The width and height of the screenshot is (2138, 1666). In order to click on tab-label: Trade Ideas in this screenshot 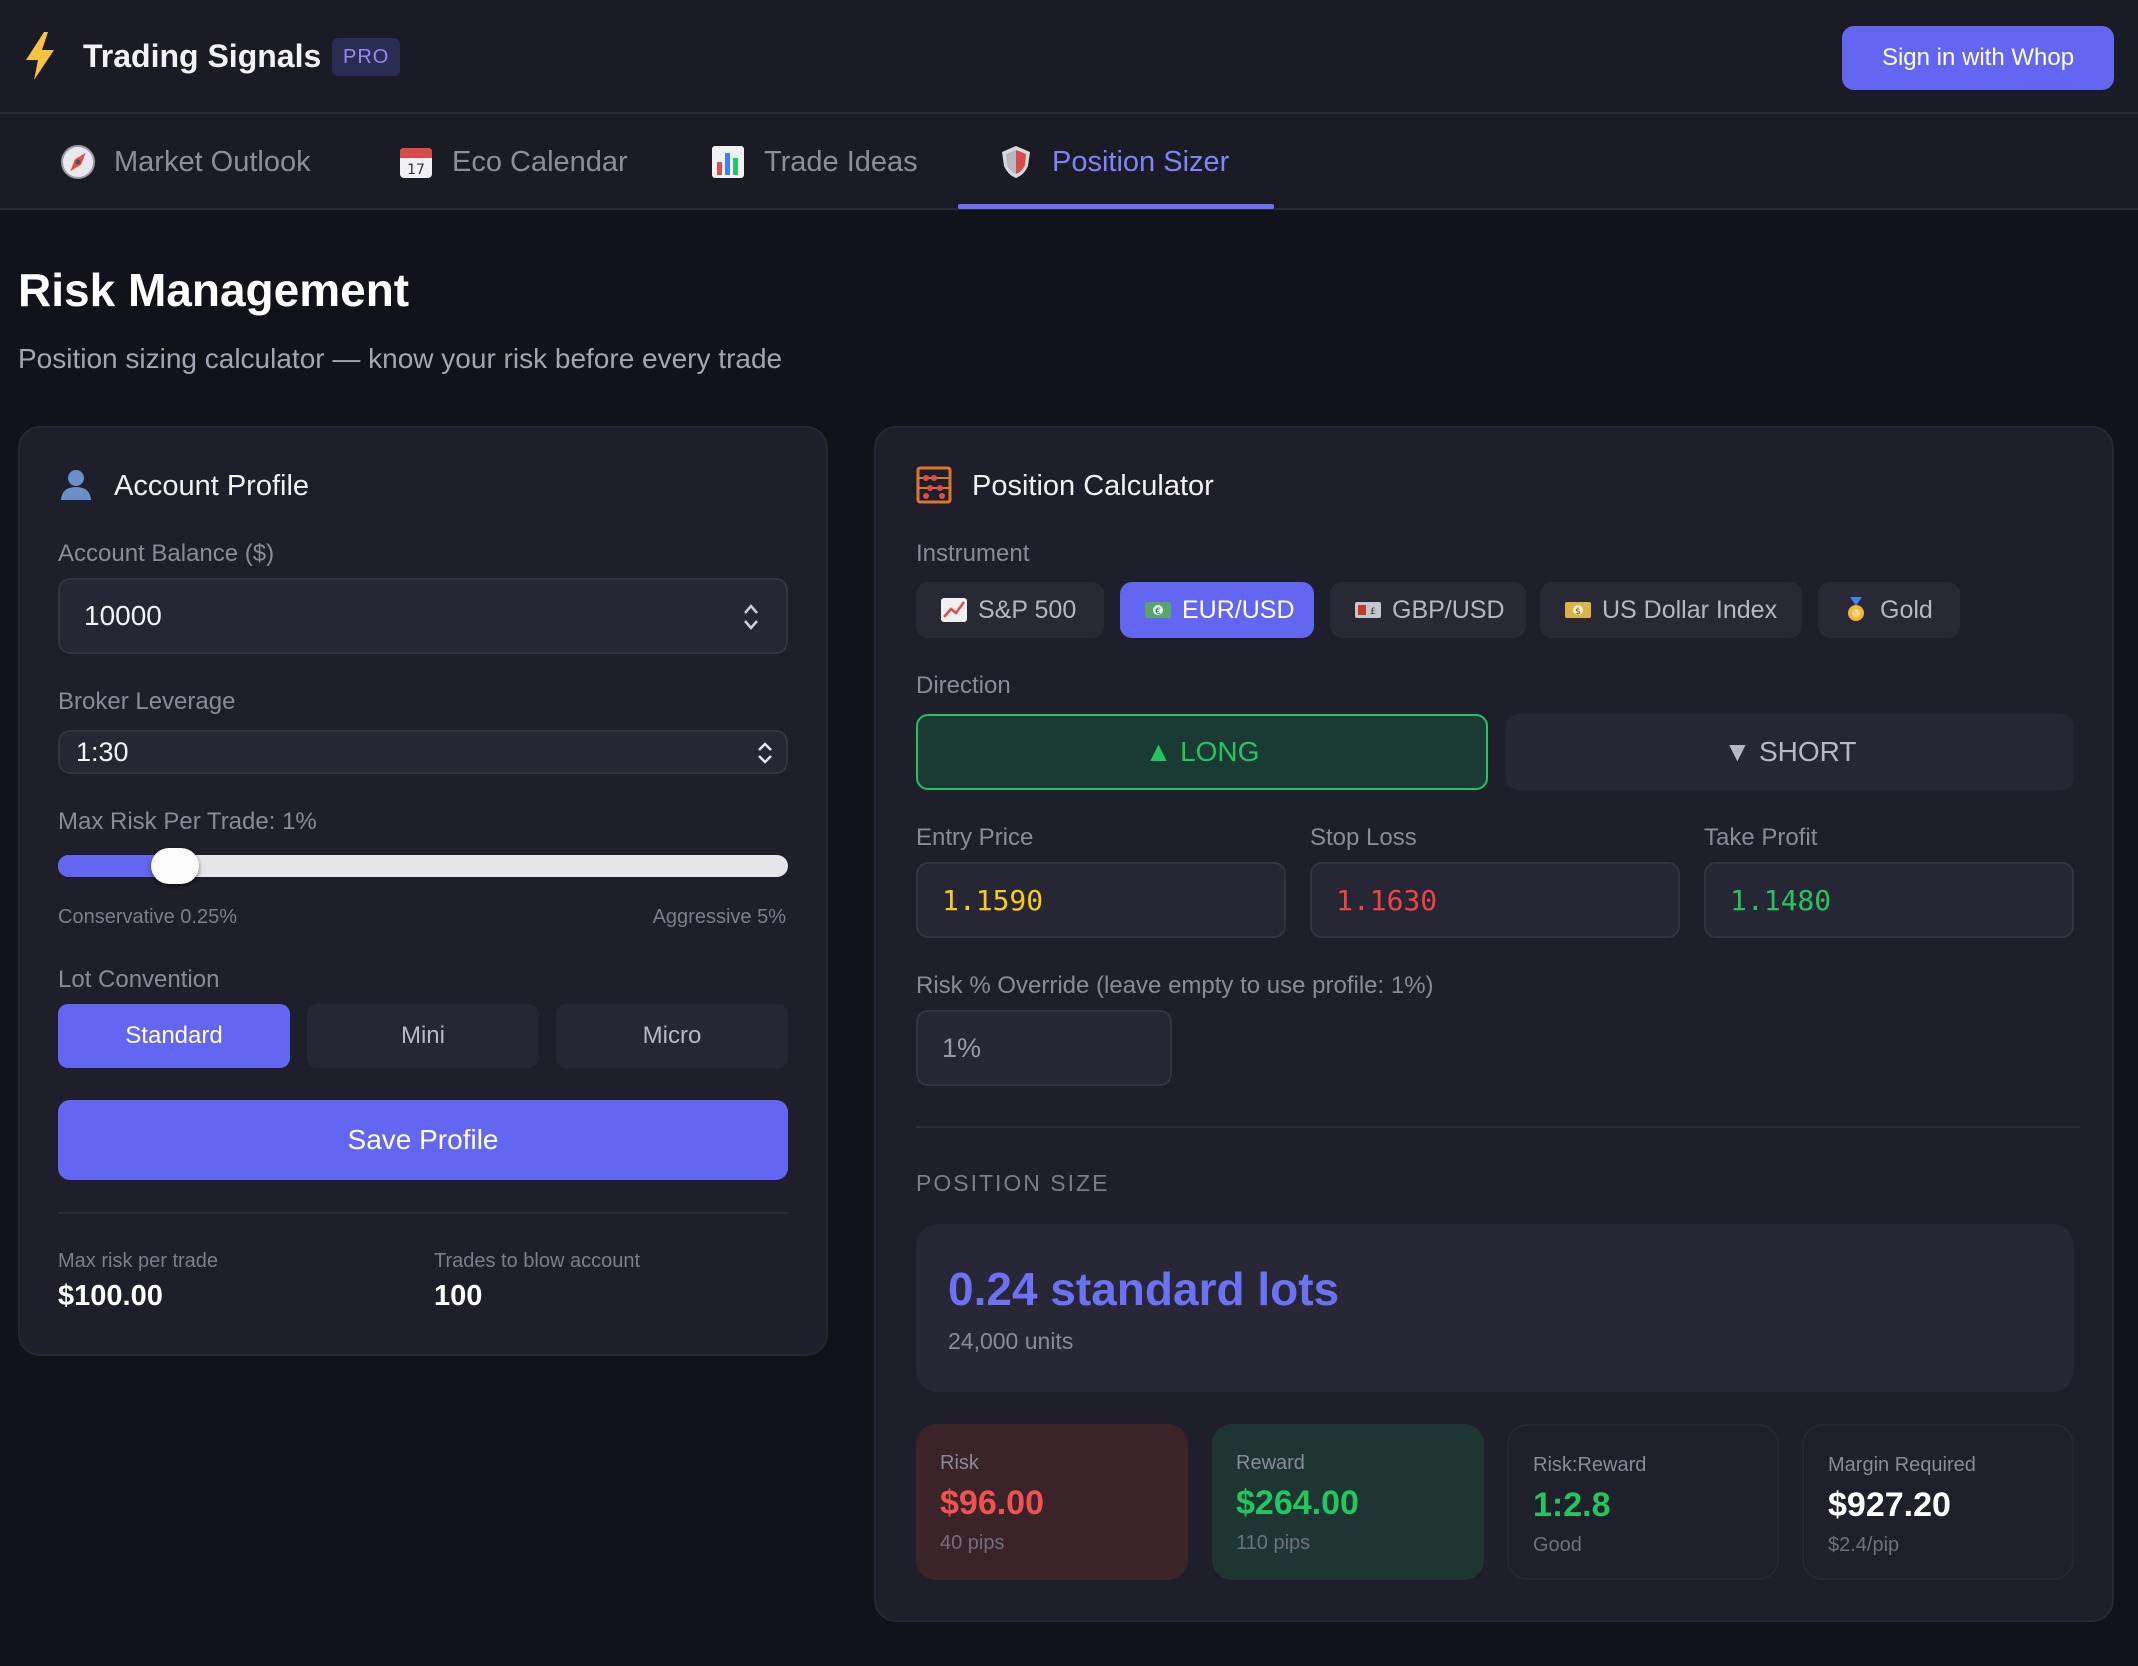, I will do `click(841, 161)`.